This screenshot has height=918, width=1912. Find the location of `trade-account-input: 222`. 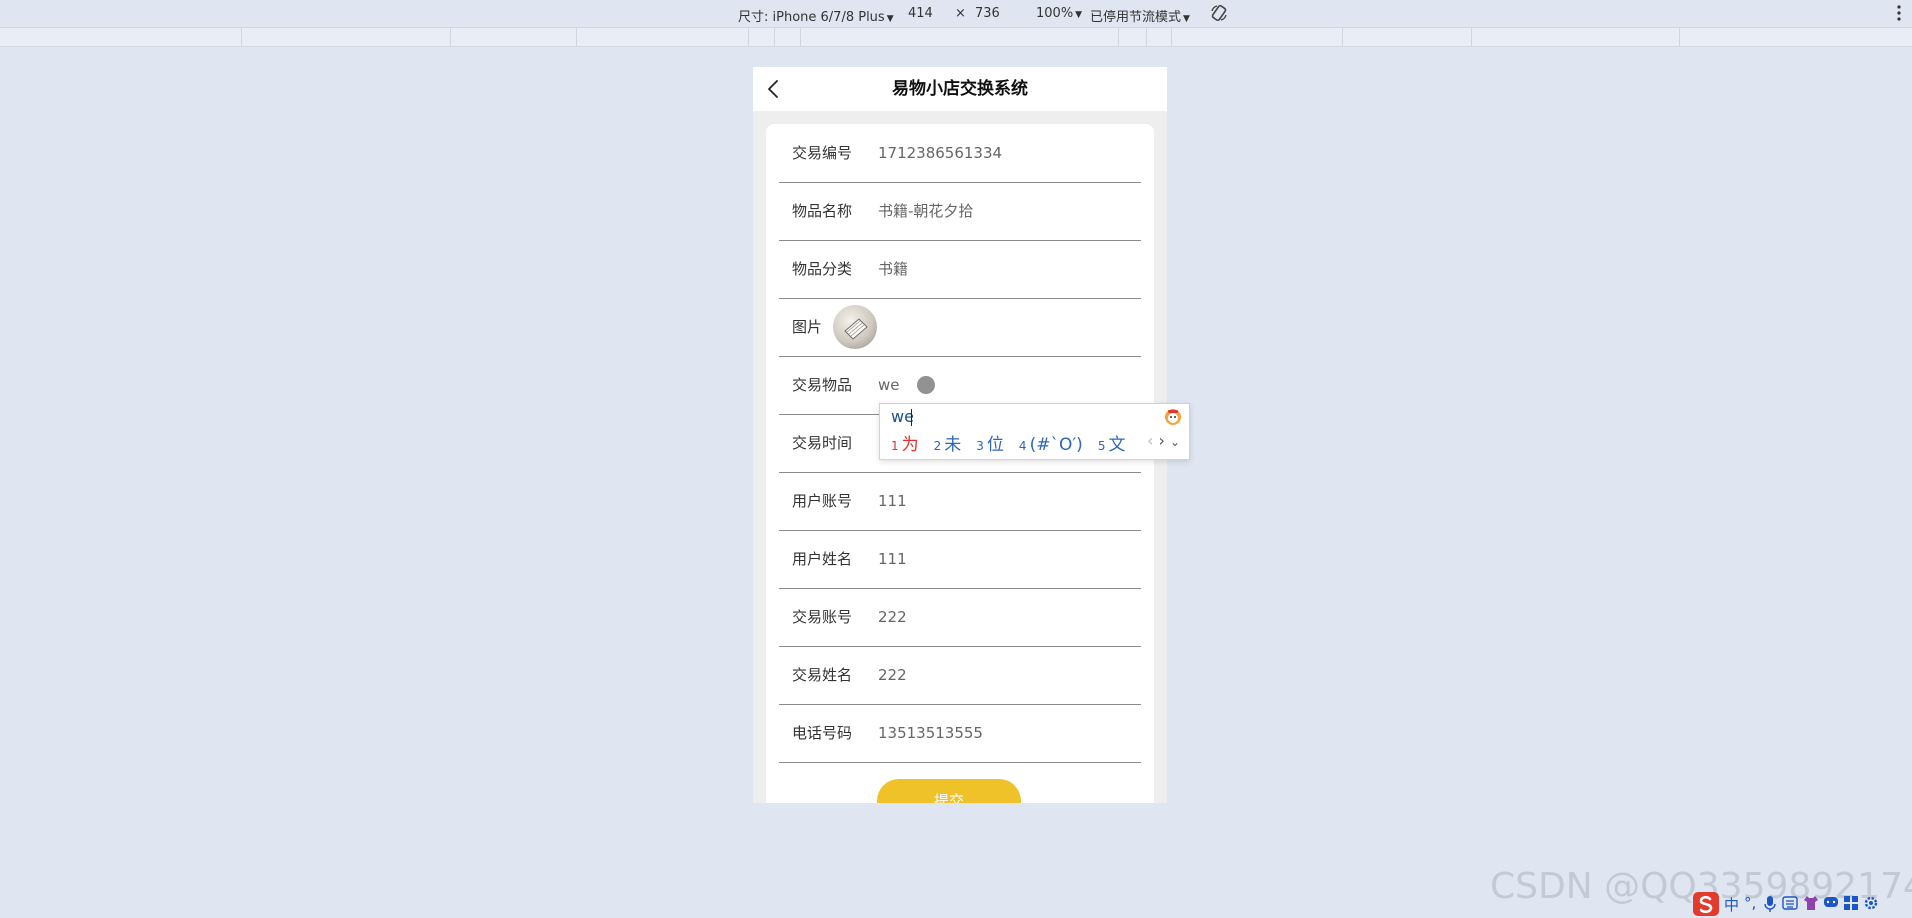

trade-account-input: 222 is located at coordinates (892, 617).